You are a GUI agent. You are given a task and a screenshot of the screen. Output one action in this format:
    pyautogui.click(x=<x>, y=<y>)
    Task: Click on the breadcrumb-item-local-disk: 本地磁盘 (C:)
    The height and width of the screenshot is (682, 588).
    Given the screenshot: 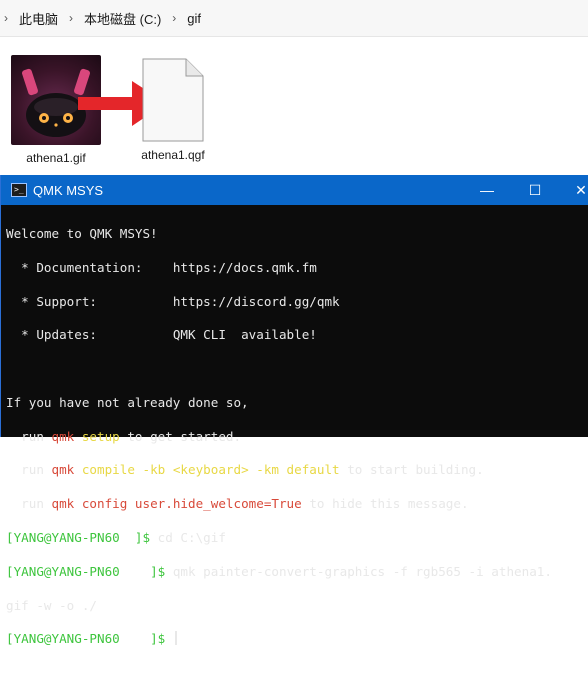 What is the action you would take?
    pyautogui.click(x=122, y=18)
    